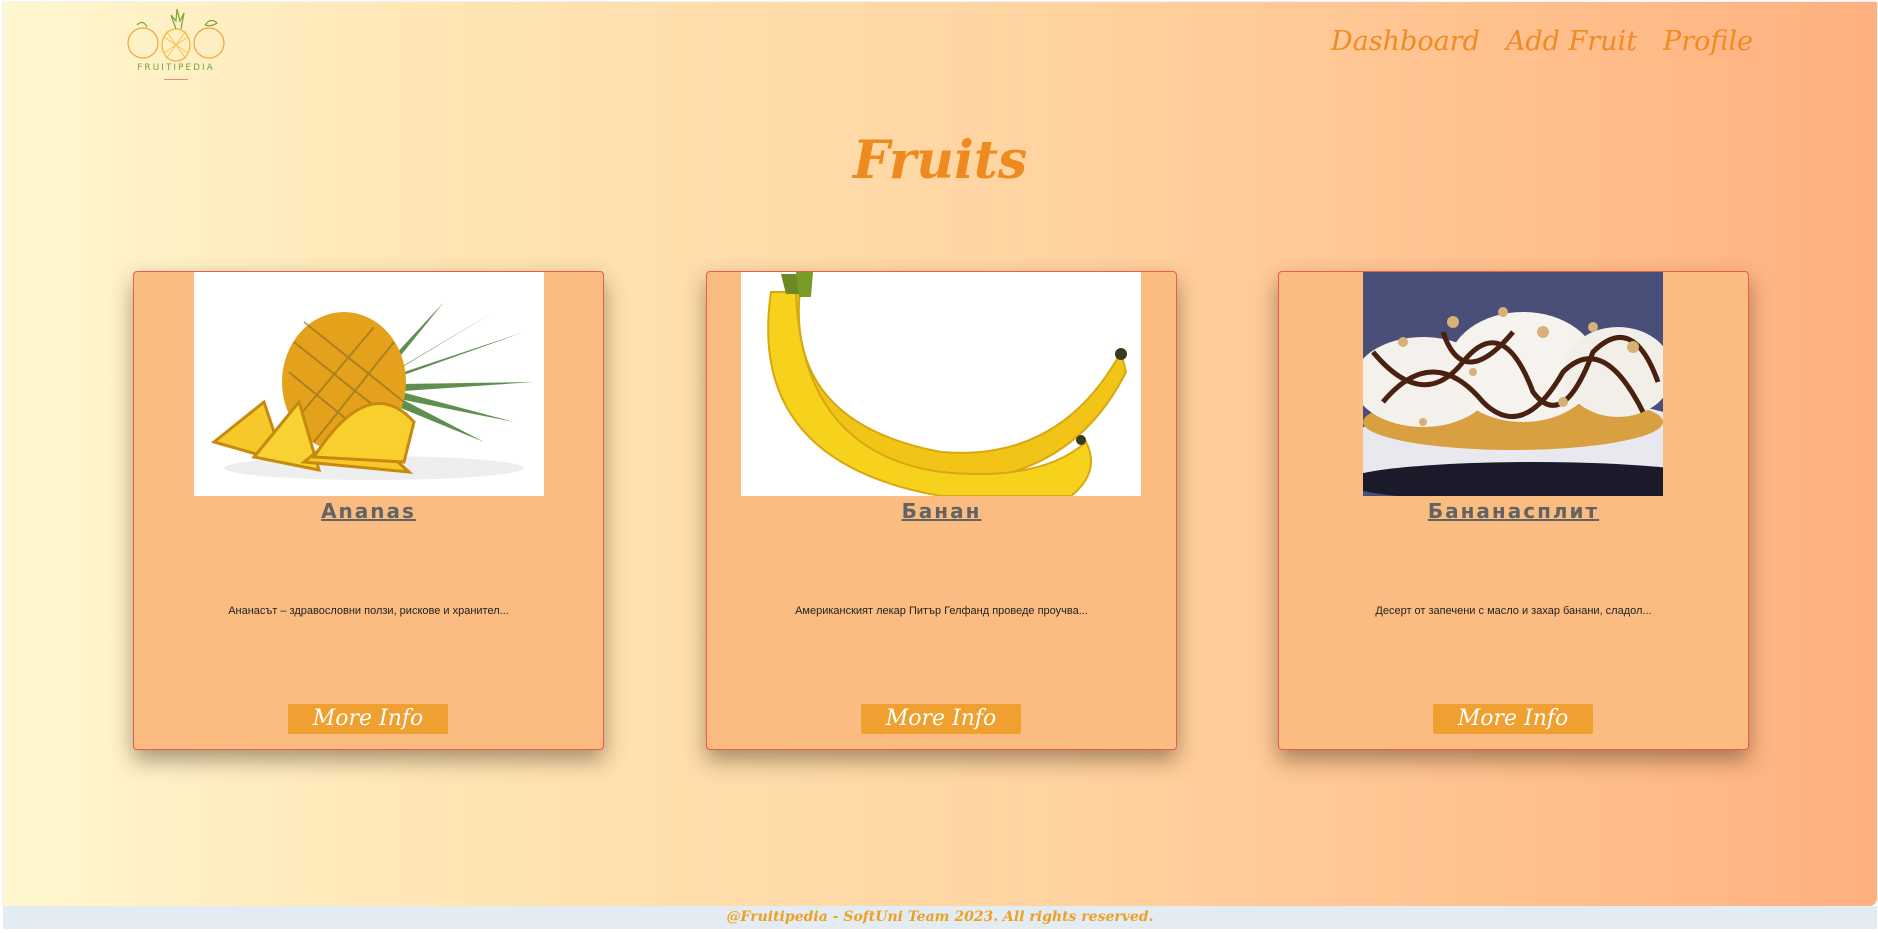  What do you see at coordinates (176, 79) in the screenshot?
I see `logo-underline` at bounding box center [176, 79].